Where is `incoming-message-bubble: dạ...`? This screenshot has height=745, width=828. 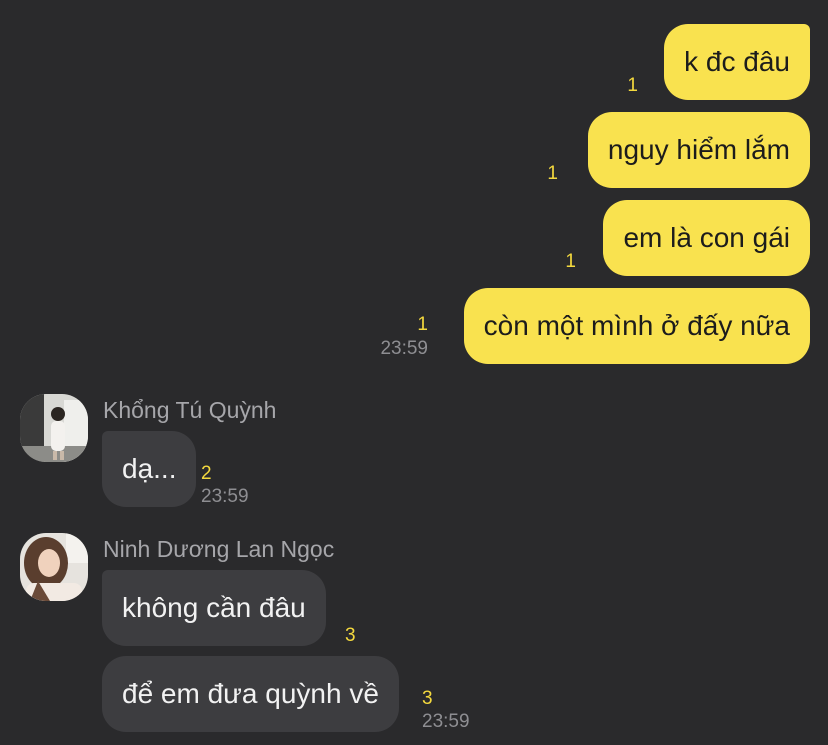 incoming-message-bubble: dạ... is located at coordinates (149, 469).